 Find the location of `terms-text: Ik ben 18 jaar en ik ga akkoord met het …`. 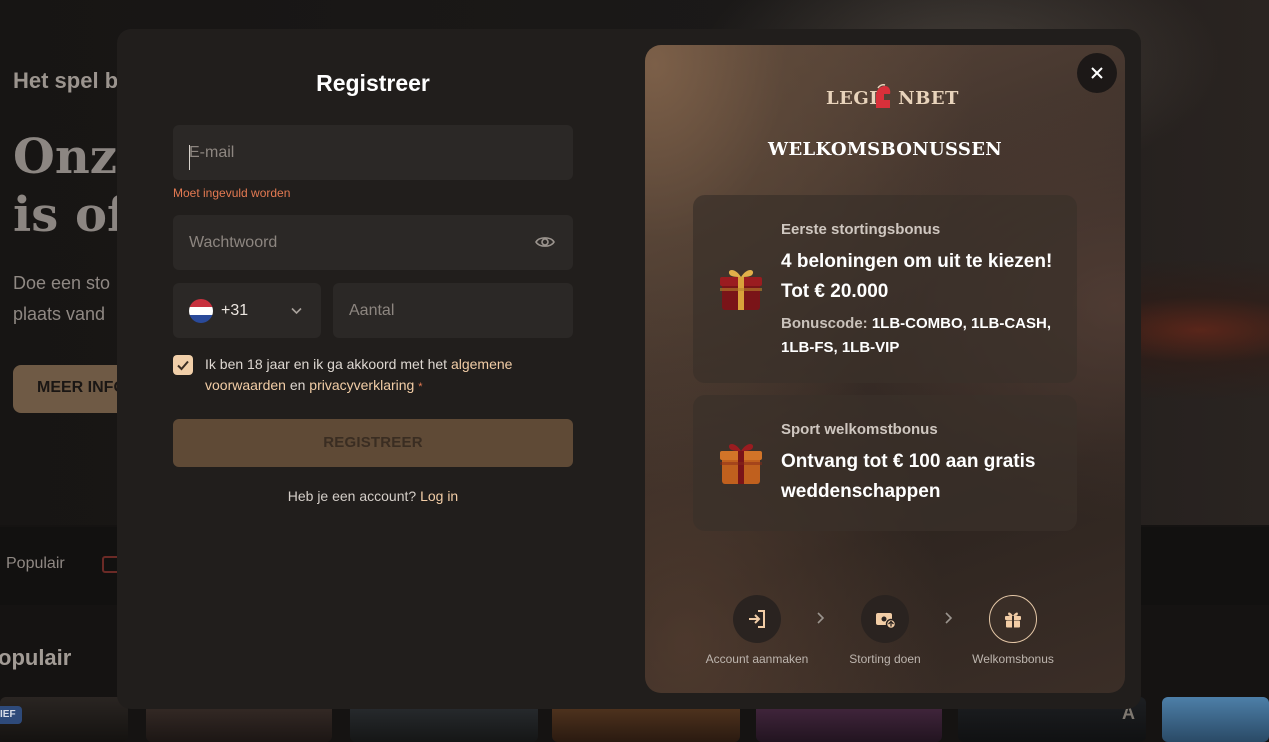

terms-text: Ik ben 18 jaar en ik ga akkoord met het … is located at coordinates (370, 376).